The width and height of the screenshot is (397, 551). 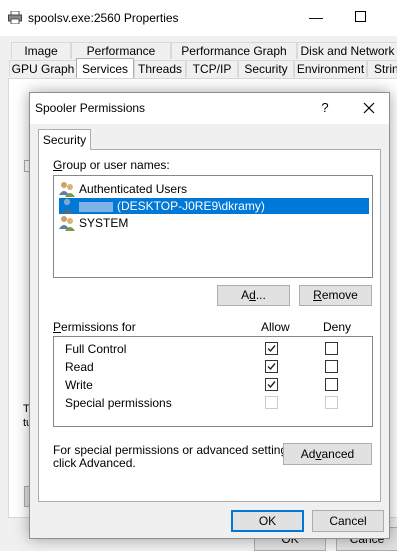 I want to click on remove-button: Remove, so click(x=335, y=295).